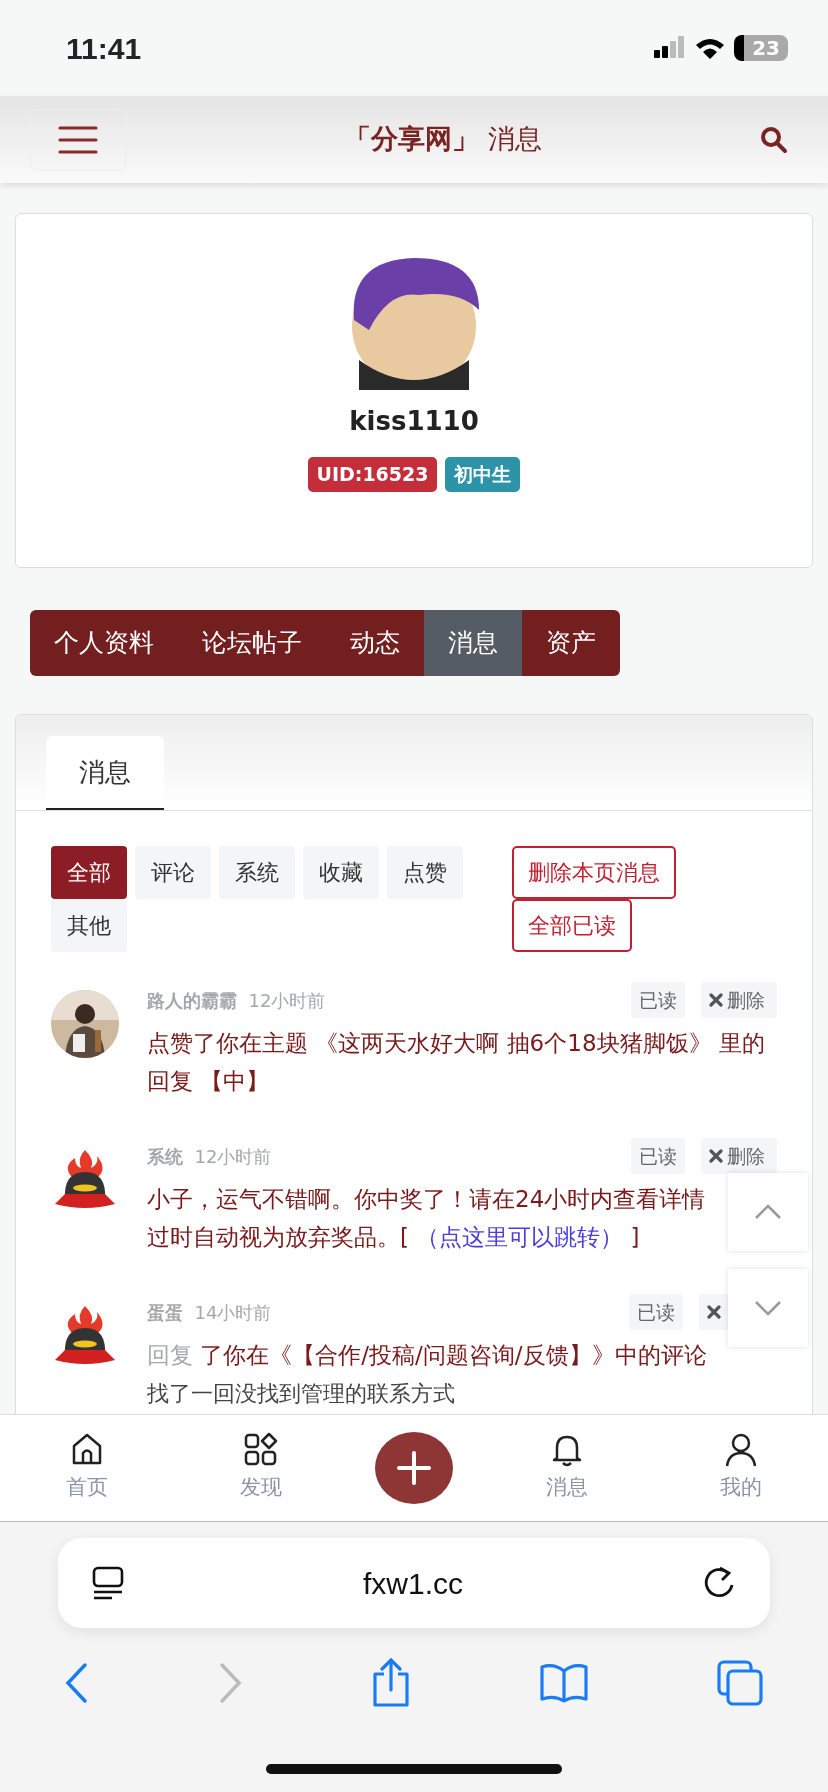 This screenshot has width=828, height=1792. I want to click on user-tag: UID:16523, so click(372, 474).